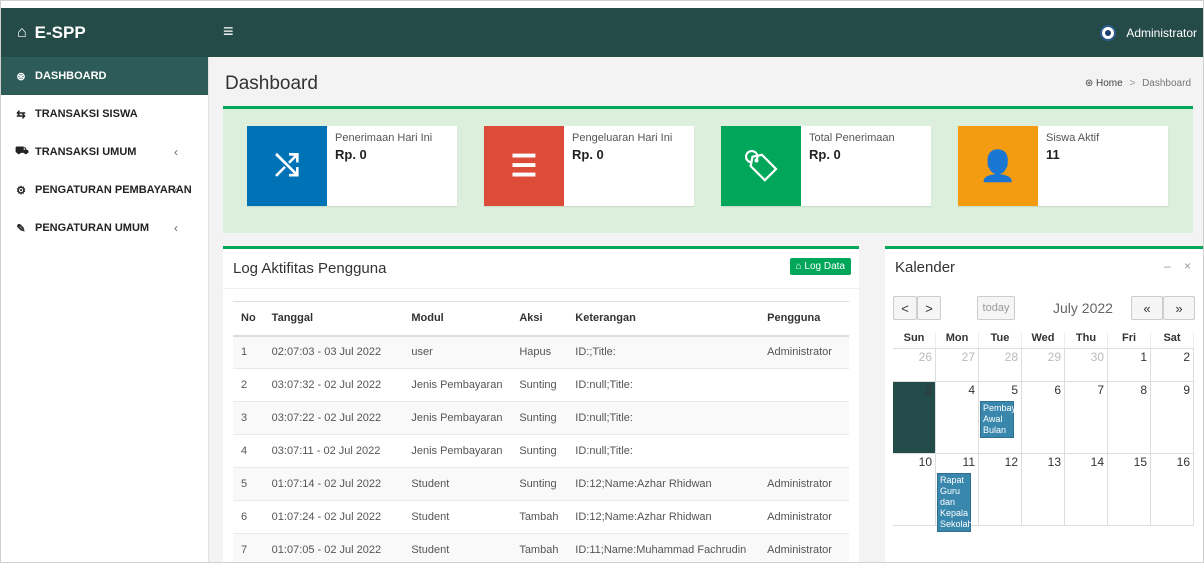  I want to click on calendar-box-tools: – ×, so click(1172, 266).